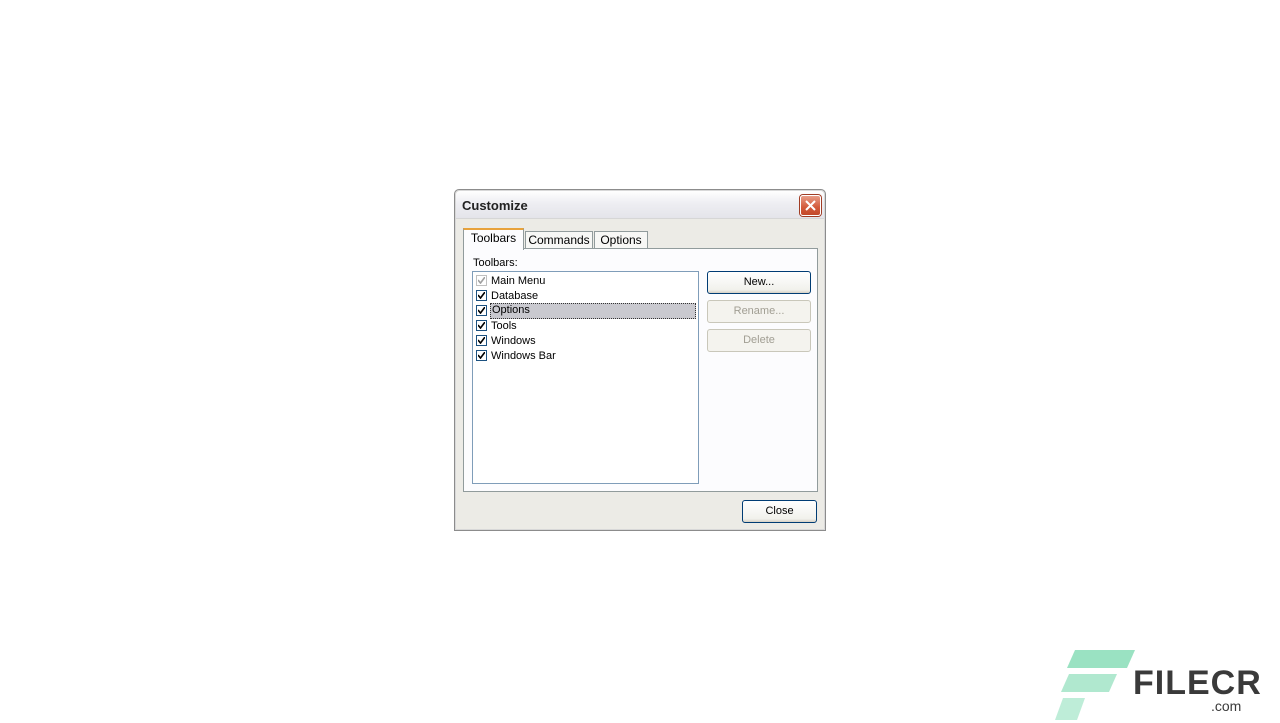 Image resolution: width=1280 pixels, height=723 pixels. What do you see at coordinates (495, 263) in the screenshot?
I see `toolbars-label: Toolbars:` at bounding box center [495, 263].